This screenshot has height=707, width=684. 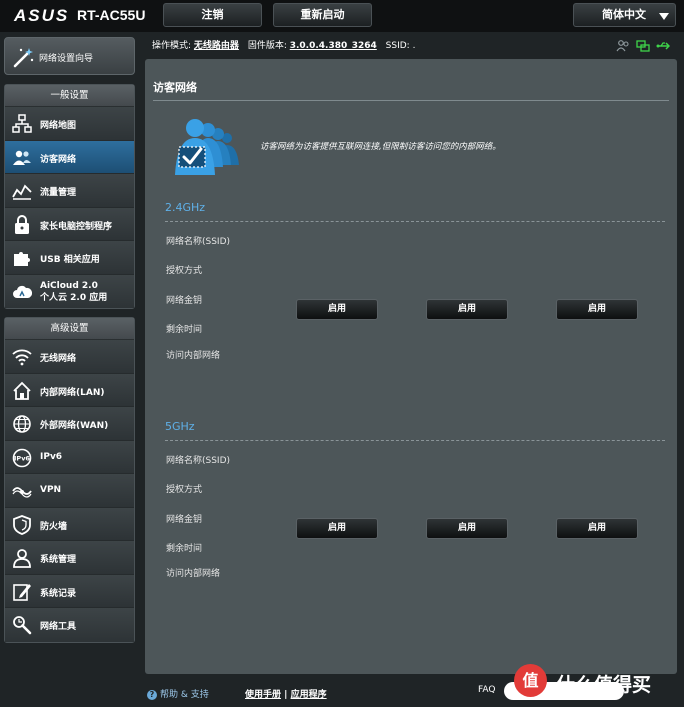 What do you see at coordinates (184, 695) in the screenshot?
I see `help-label: 帮助 & 支持` at bounding box center [184, 695].